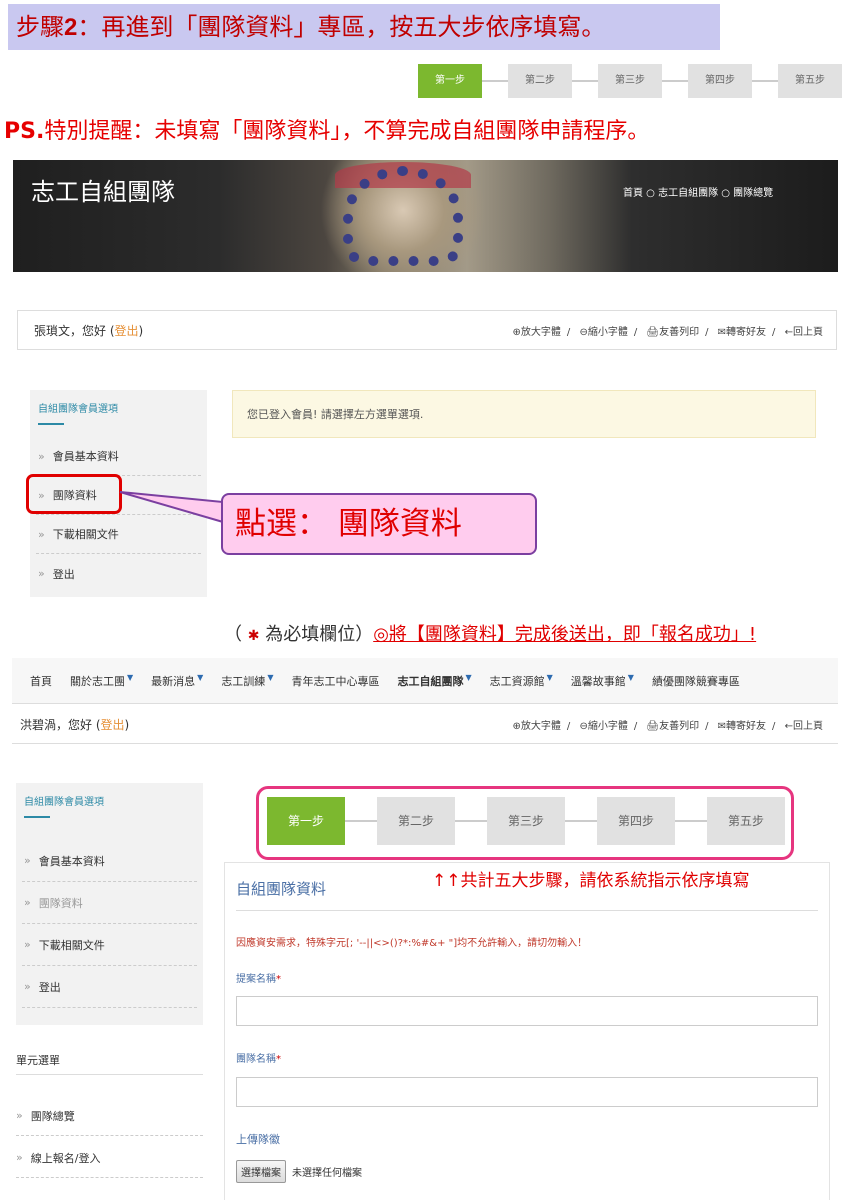 The height and width of the screenshot is (1200, 850). I want to click on page-tools: ⊕放大字體 / ⊖縮小字體 / 🖨友善列印 / ✉轉寄好友 / ←回上頁, so click(667, 332).